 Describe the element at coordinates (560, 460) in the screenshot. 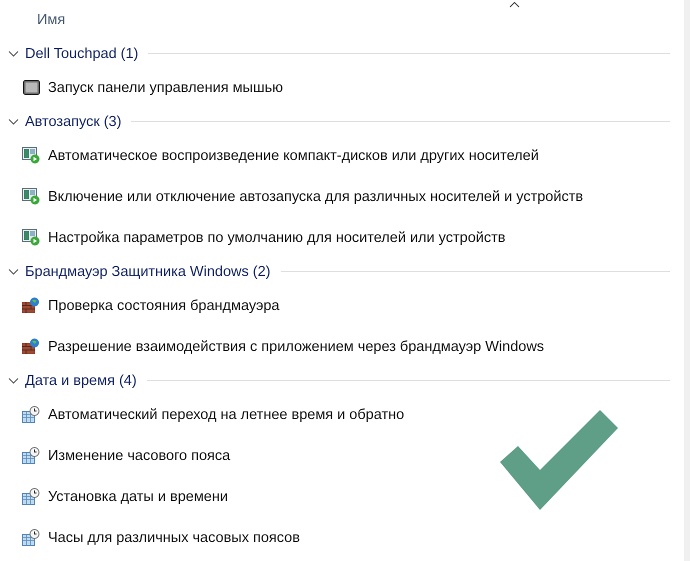

I see `checkmark-icon` at that location.